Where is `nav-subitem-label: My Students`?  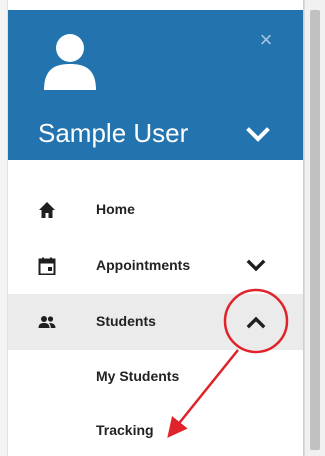 nav-subitem-label: My Students is located at coordinates (138, 376).